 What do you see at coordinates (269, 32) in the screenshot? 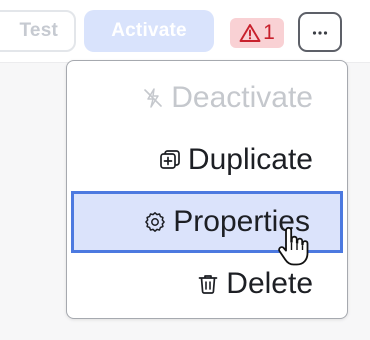
I see `warning-count: 1` at bounding box center [269, 32].